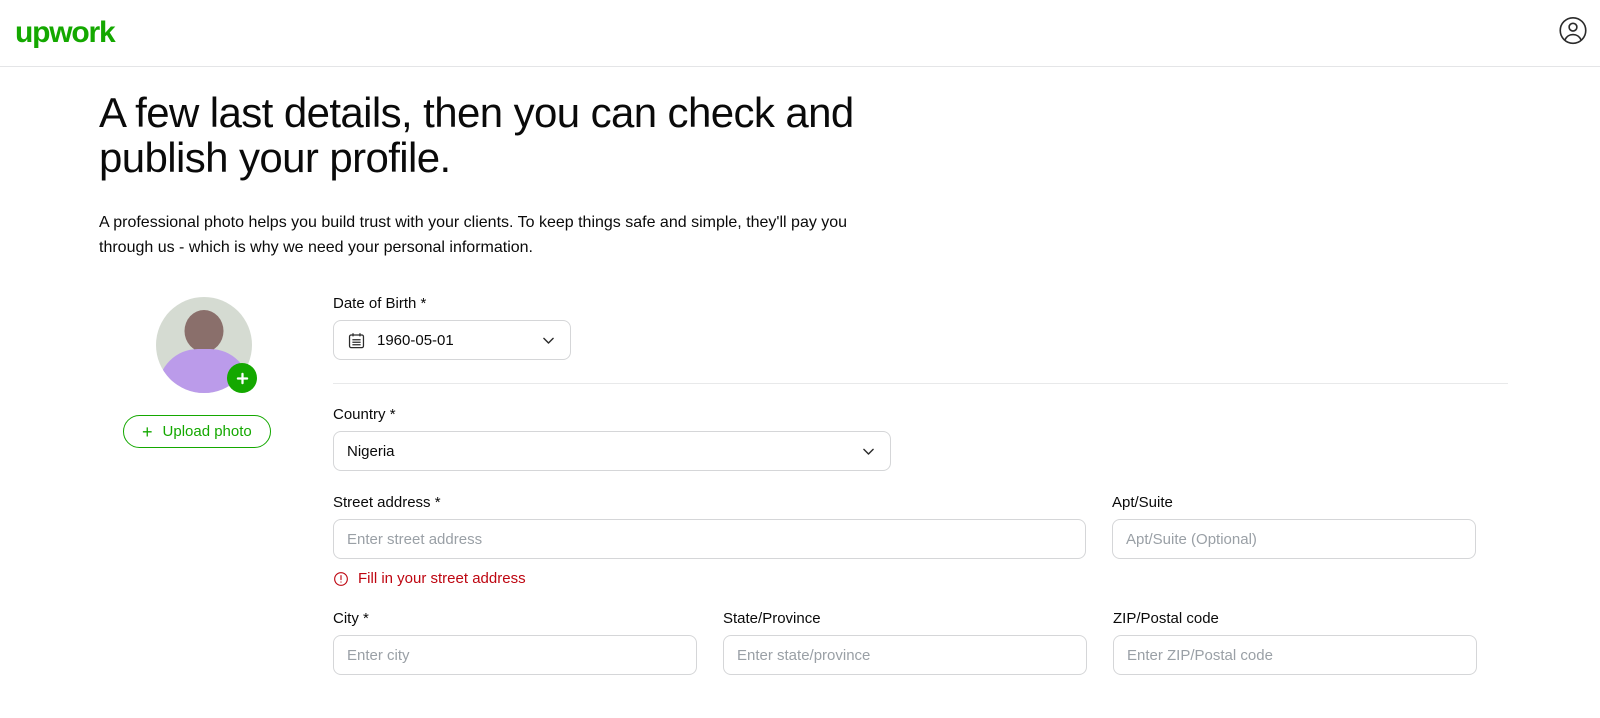 The image size is (1600, 718). I want to click on country-select: Nigeria, so click(612, 451).